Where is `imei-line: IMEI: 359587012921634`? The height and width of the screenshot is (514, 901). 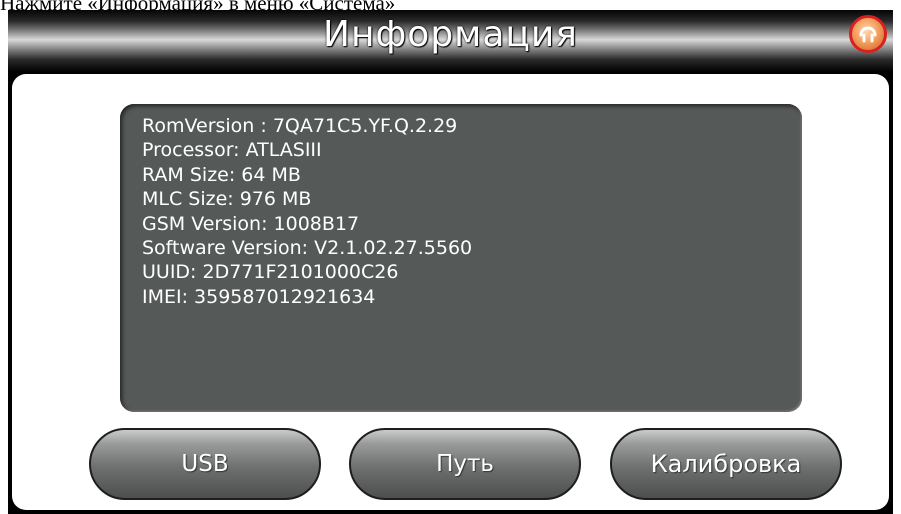 imei-line: IMEI: 359587012921634 is located at coordinates (259, 296).